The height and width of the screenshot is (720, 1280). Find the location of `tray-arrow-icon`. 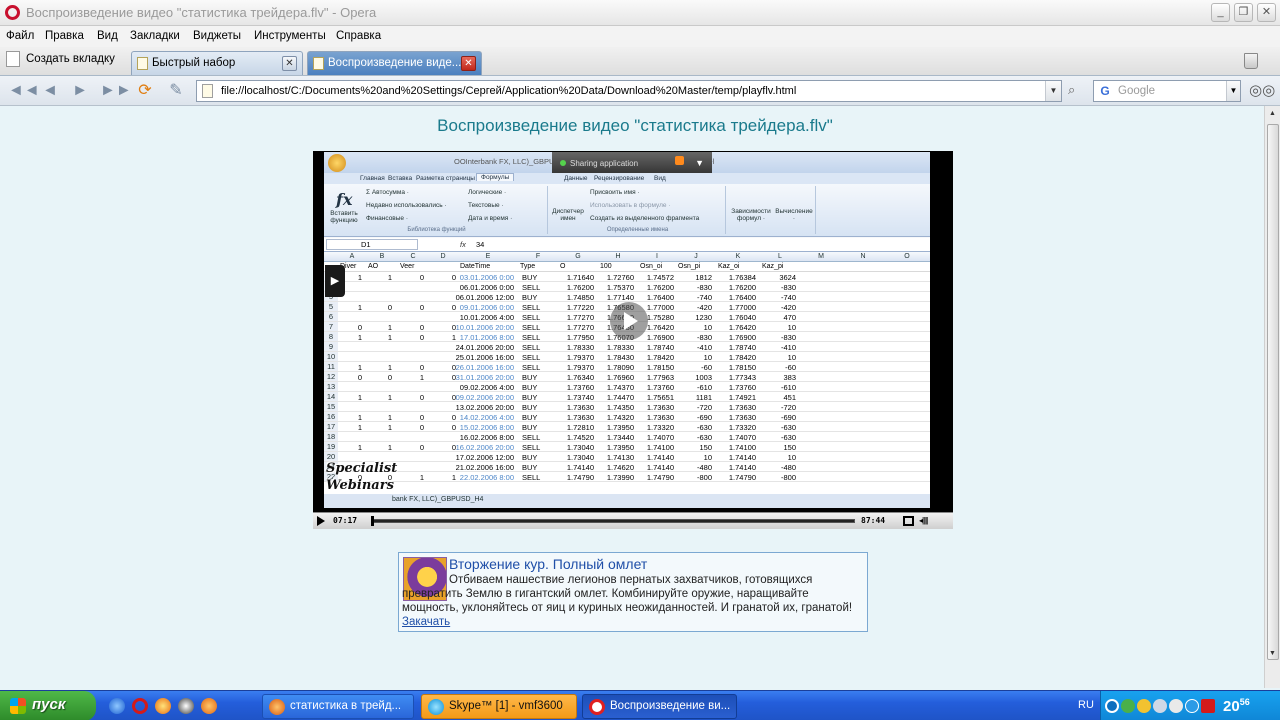

tray-arrow-icon is located at coordinates (1112, 706).